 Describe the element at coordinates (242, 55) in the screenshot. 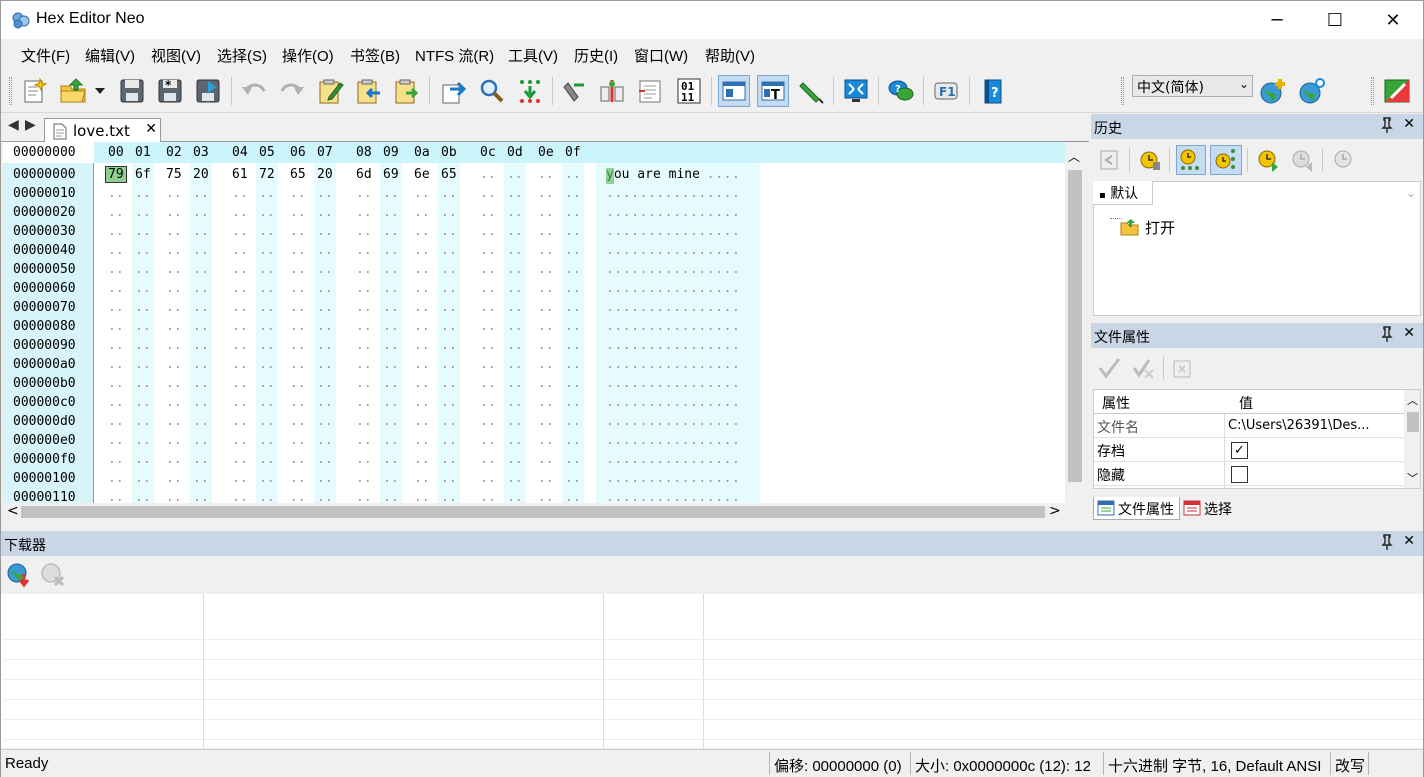

I see `menu-select: 选择(S)` at that location.